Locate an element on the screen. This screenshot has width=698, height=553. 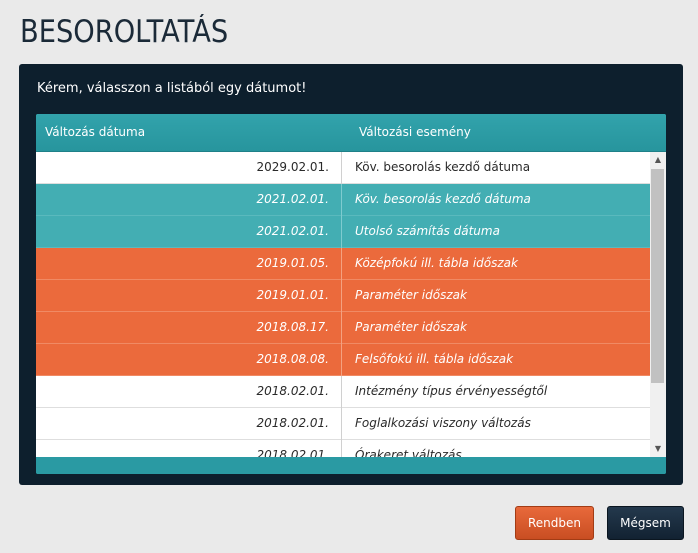
chevron-down-icon: ▼ is located at coordinates (658, 449).